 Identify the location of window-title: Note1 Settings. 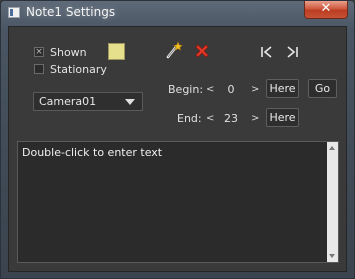
(71, 12).